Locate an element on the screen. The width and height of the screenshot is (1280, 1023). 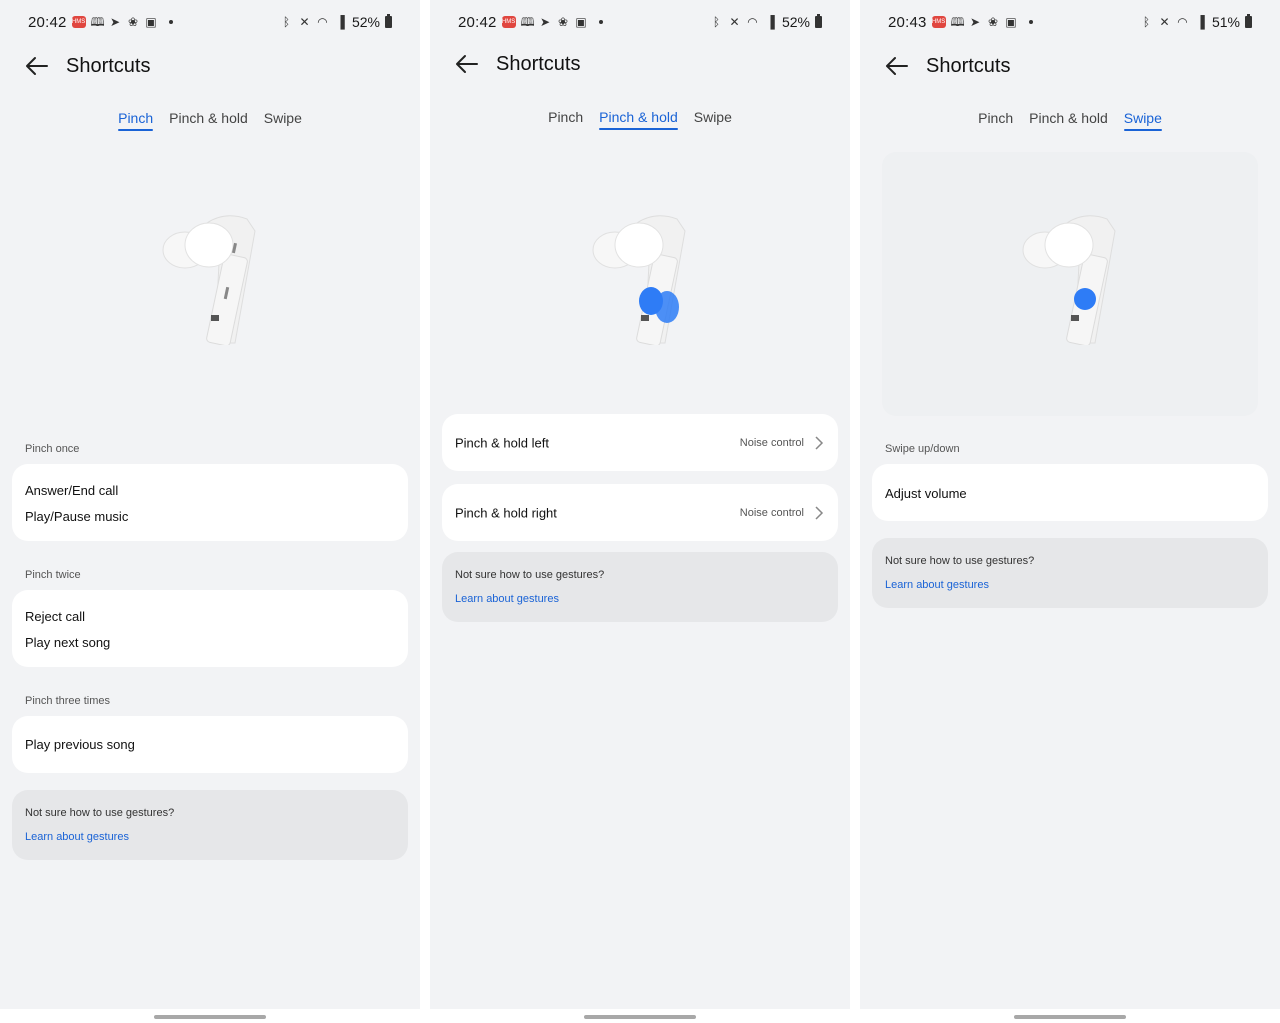
status-time: 20:42 is located at coordinates (477, 22).